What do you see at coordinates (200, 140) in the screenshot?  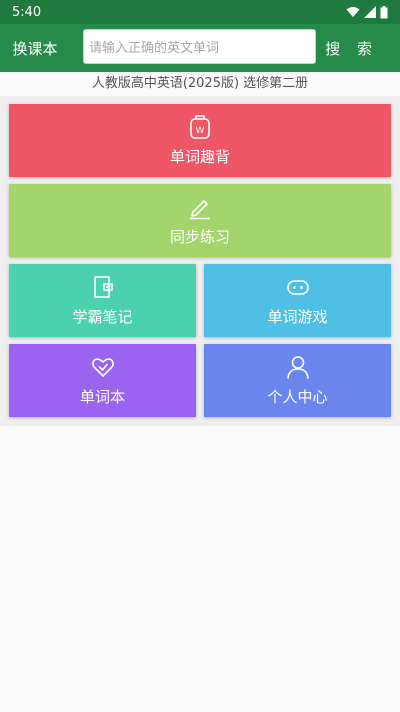 I see `tile-word-fun-memorize: W 单词趣背` at bounding box center [200, 140].